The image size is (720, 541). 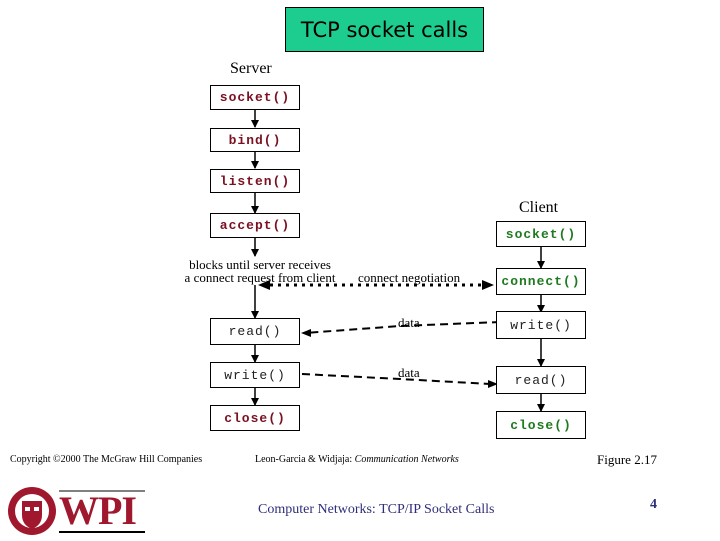 What do you see at coordinates (98, 510) in the screenshot?
I see `wpi-wordmark: WPI` at bounding box center [98, 510].